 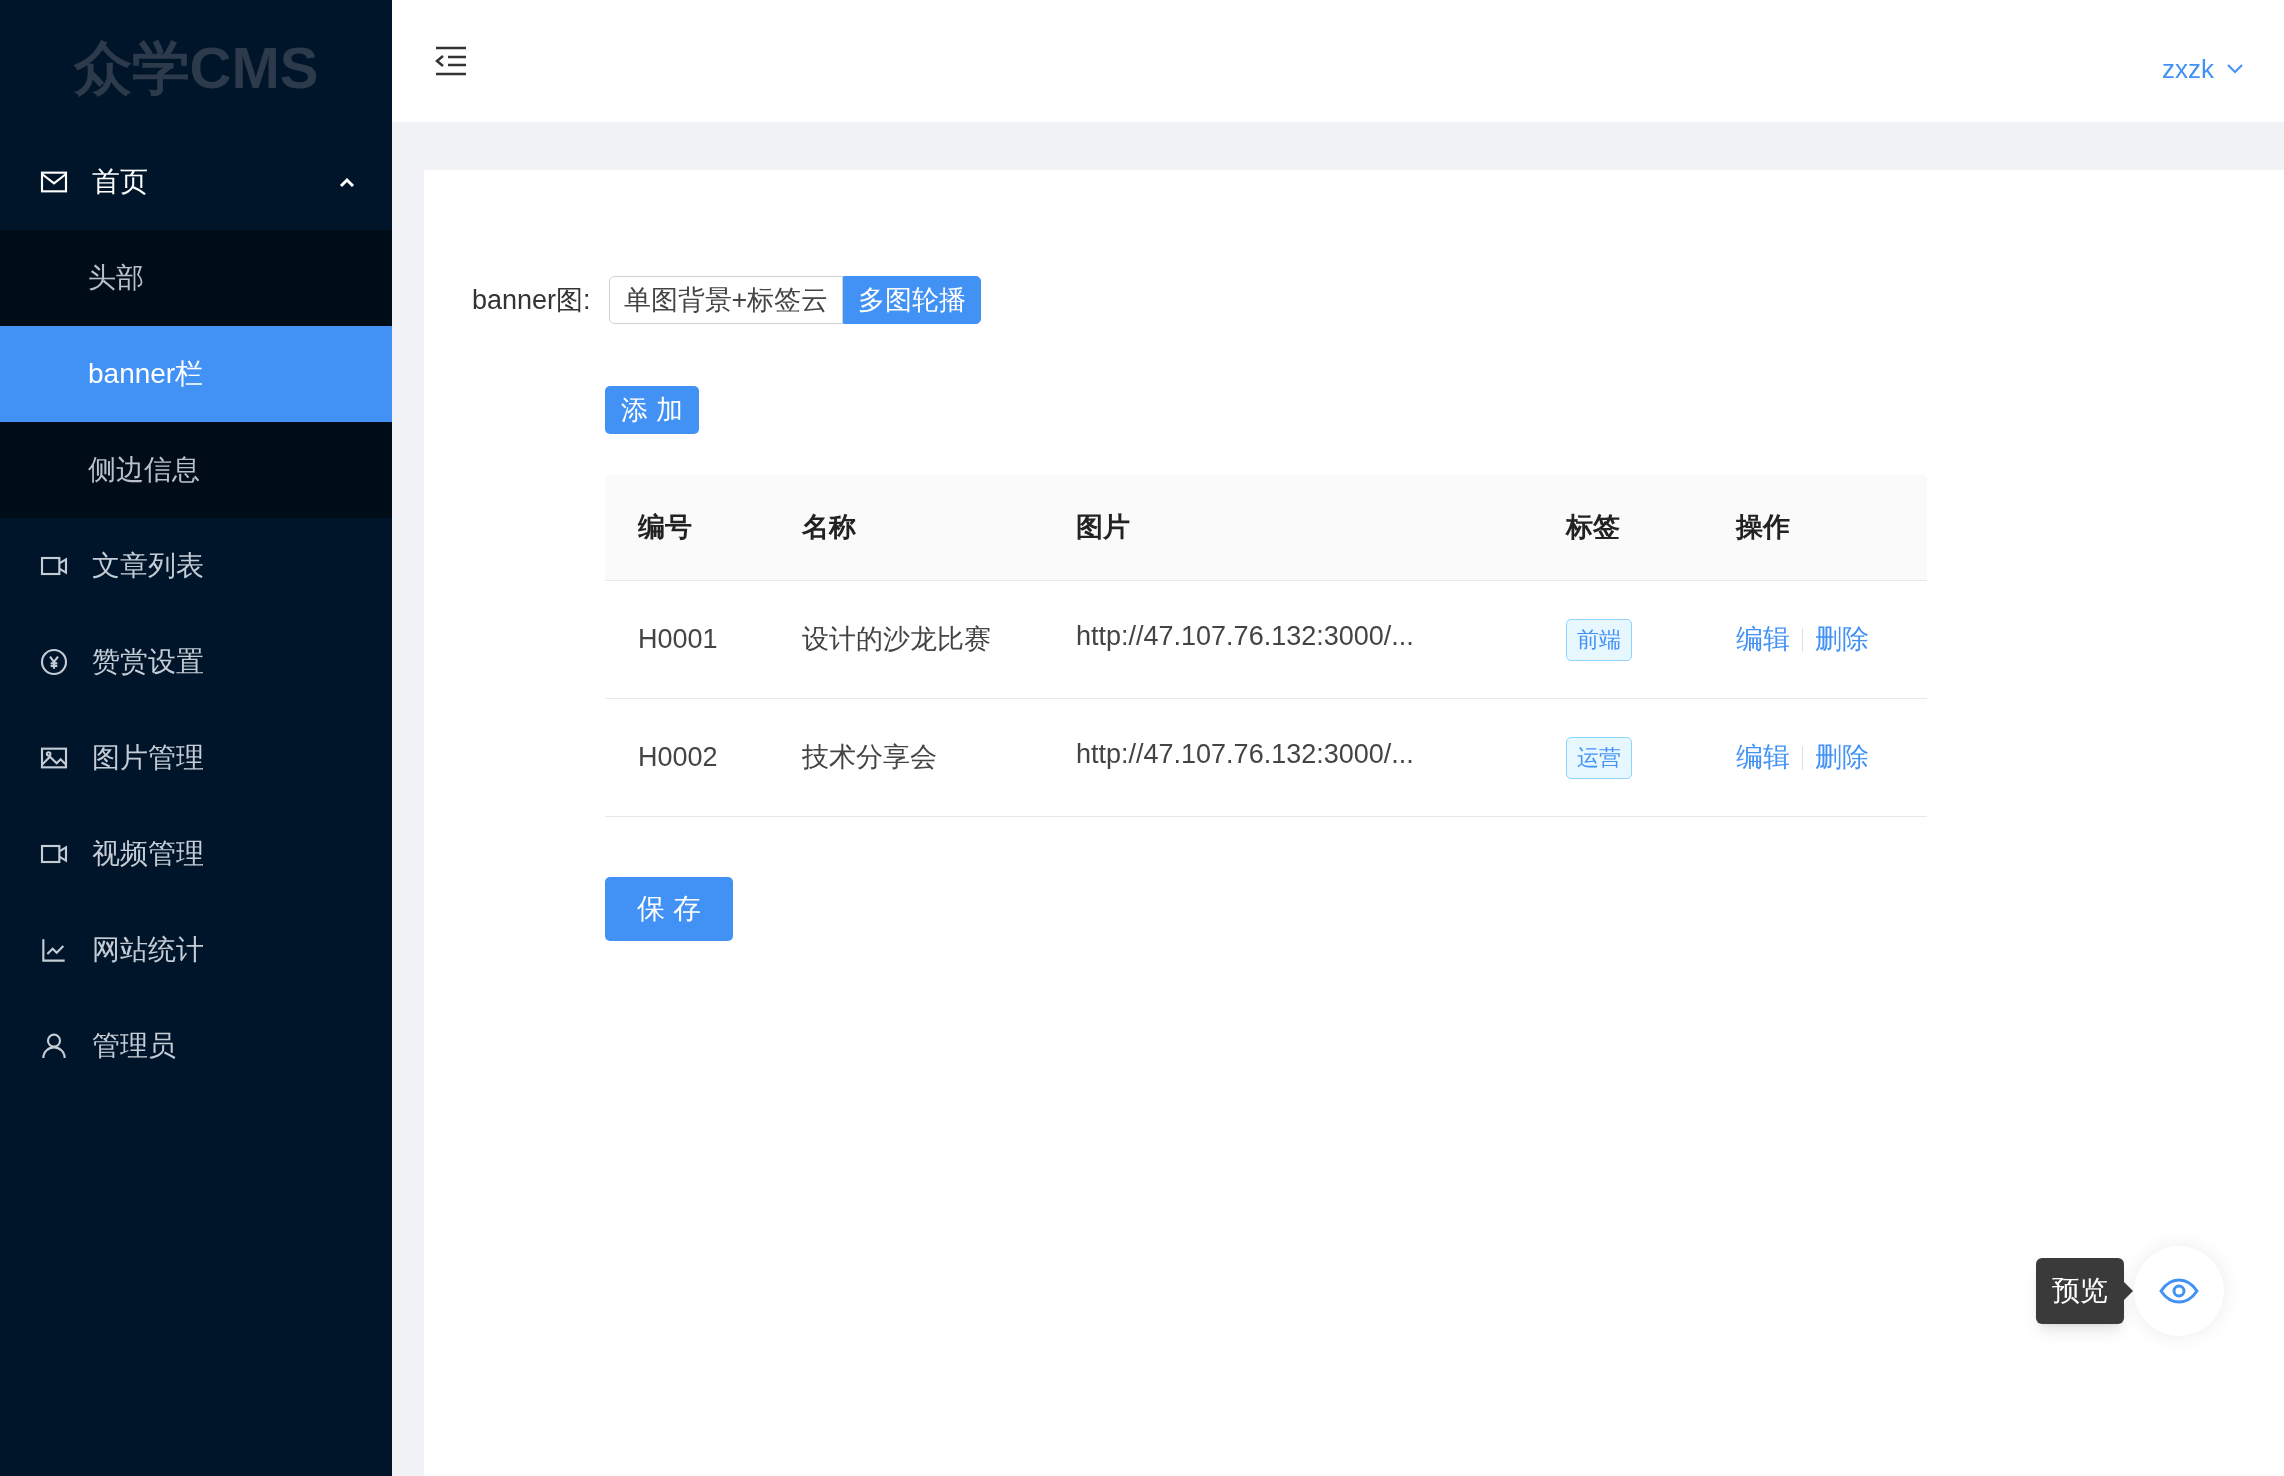 I want to click on table-cell-text: H0002, so click(x=678, y=758).